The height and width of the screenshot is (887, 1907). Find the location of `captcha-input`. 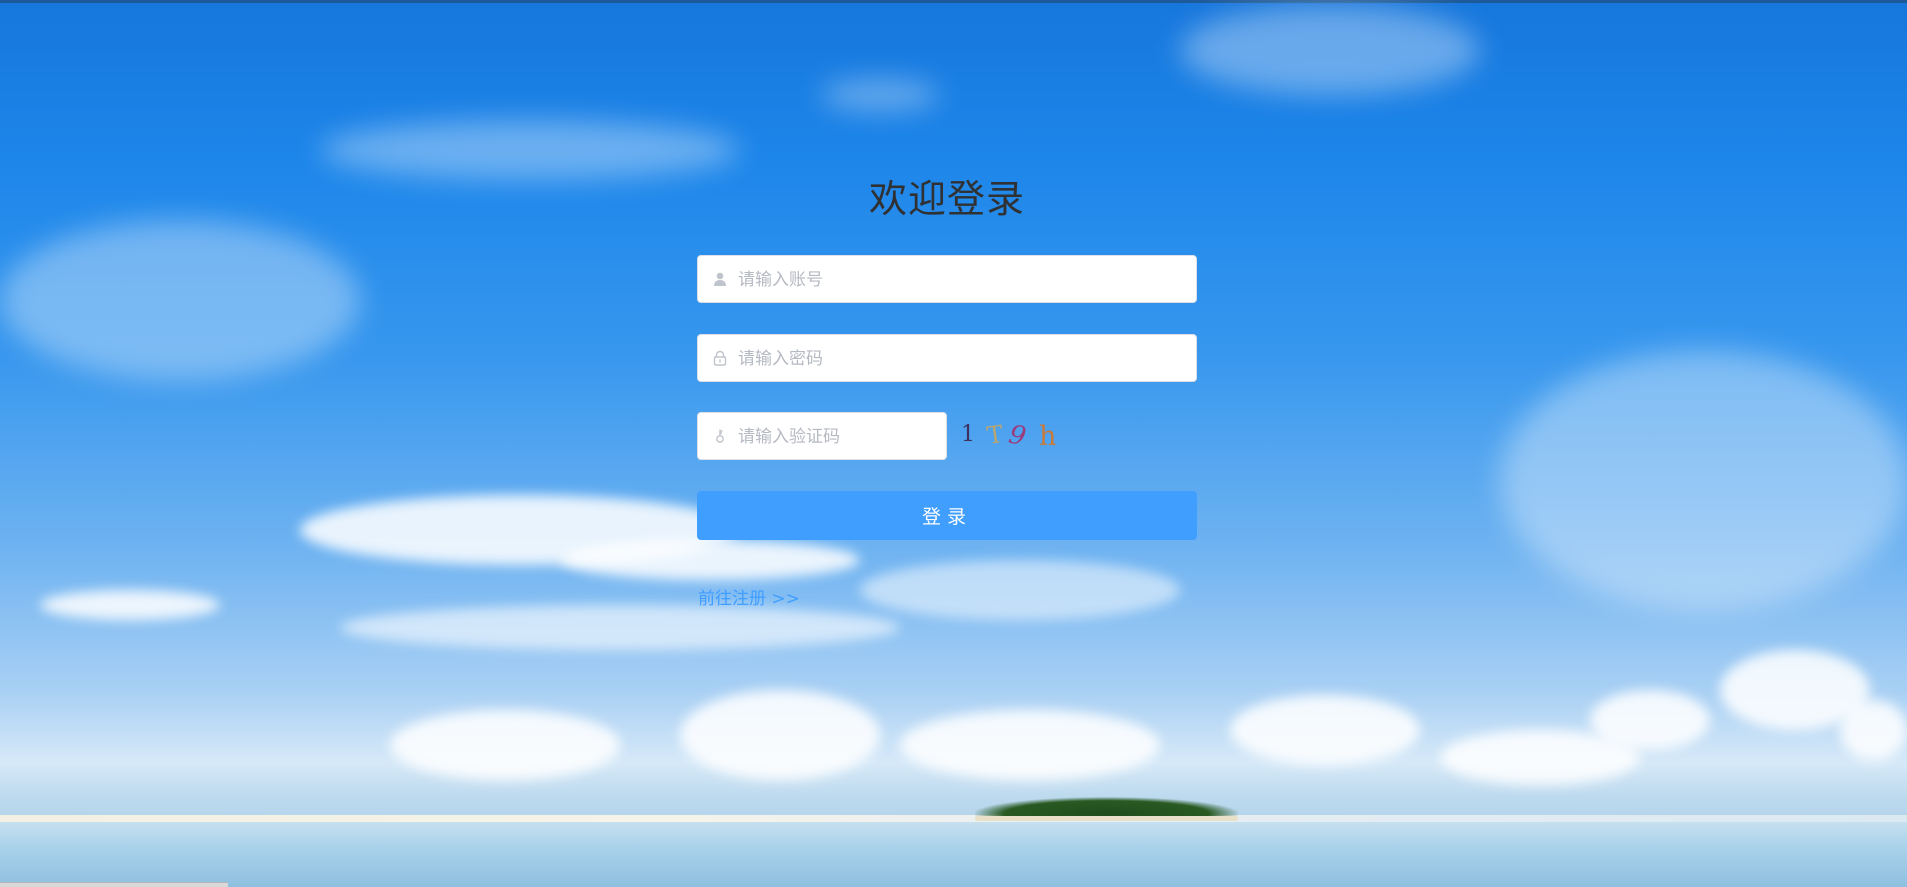

captcha-input is located at coordinates (838, 437).